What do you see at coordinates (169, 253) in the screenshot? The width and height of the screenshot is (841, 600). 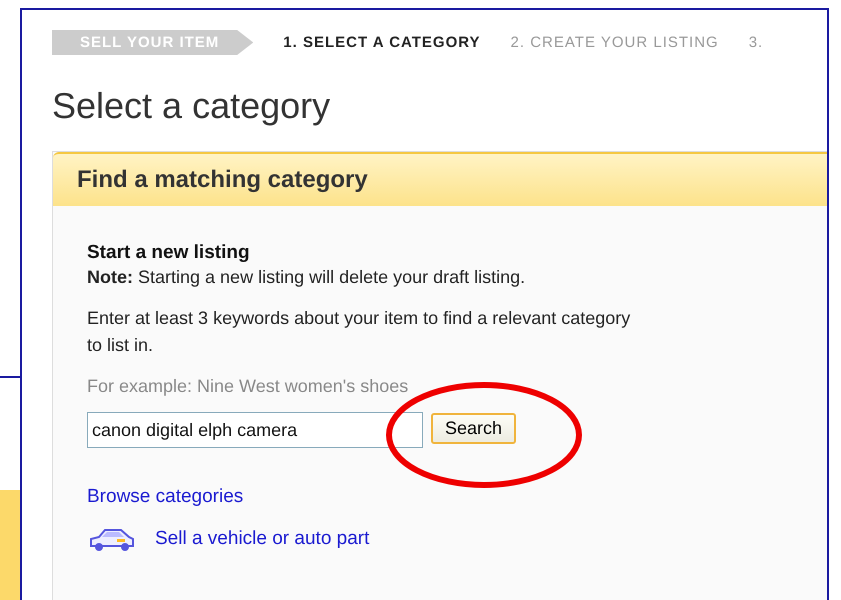 I see `section-title: Start a new listing` at bounding box center [169, 253].